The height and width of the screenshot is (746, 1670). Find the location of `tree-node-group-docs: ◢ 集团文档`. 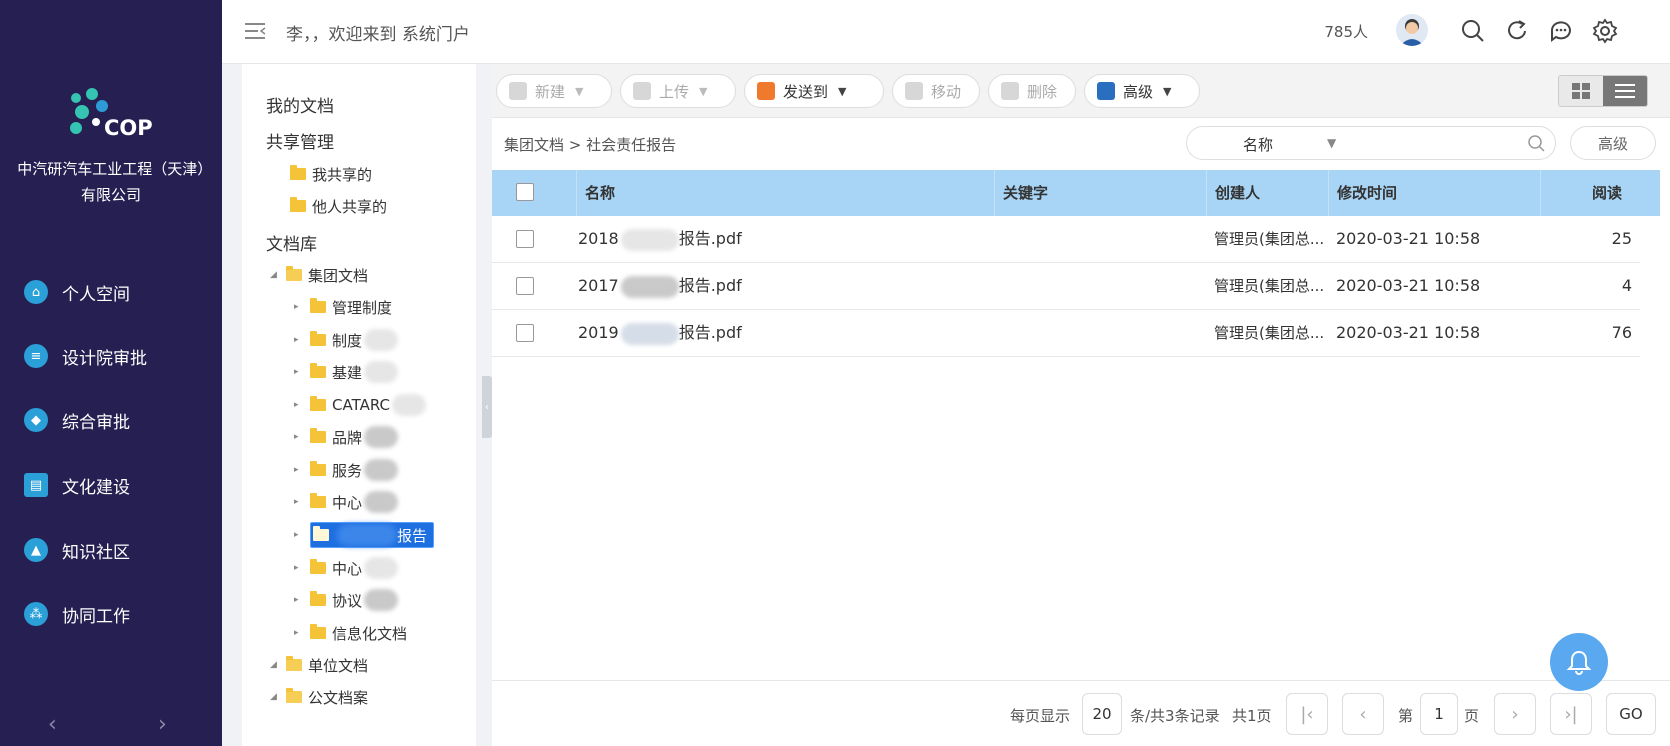

tree-node-group-docs: ◢ 集团文档 is located at coordinates (319, 275).